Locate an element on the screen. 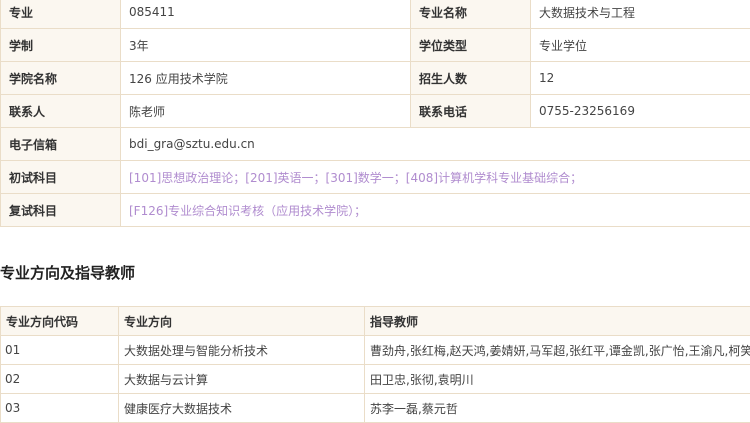 The height and width of the screenshot is (423, 750). table-row: 03 健康医疗大数据技术 苏李一磊,蔡元哲 is located at coordinates (375, 408).